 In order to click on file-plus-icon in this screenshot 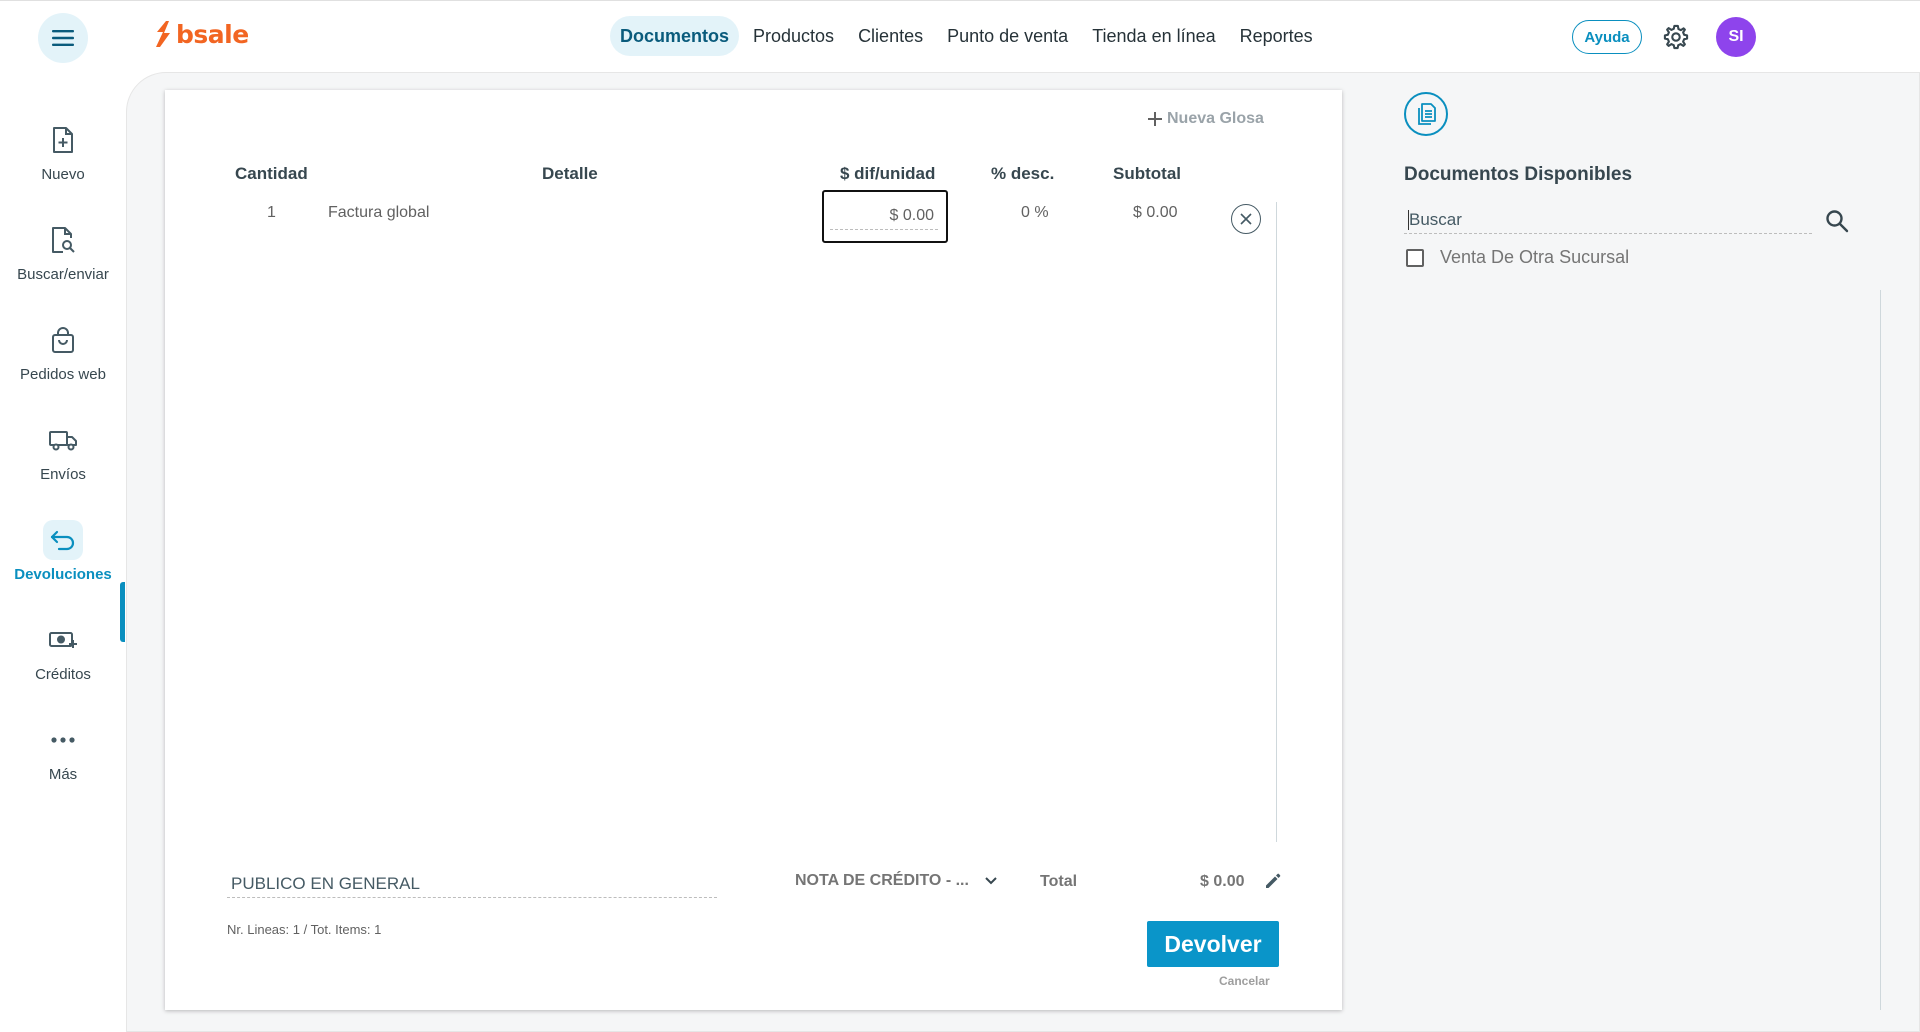, I will do `click(63, 140)`.